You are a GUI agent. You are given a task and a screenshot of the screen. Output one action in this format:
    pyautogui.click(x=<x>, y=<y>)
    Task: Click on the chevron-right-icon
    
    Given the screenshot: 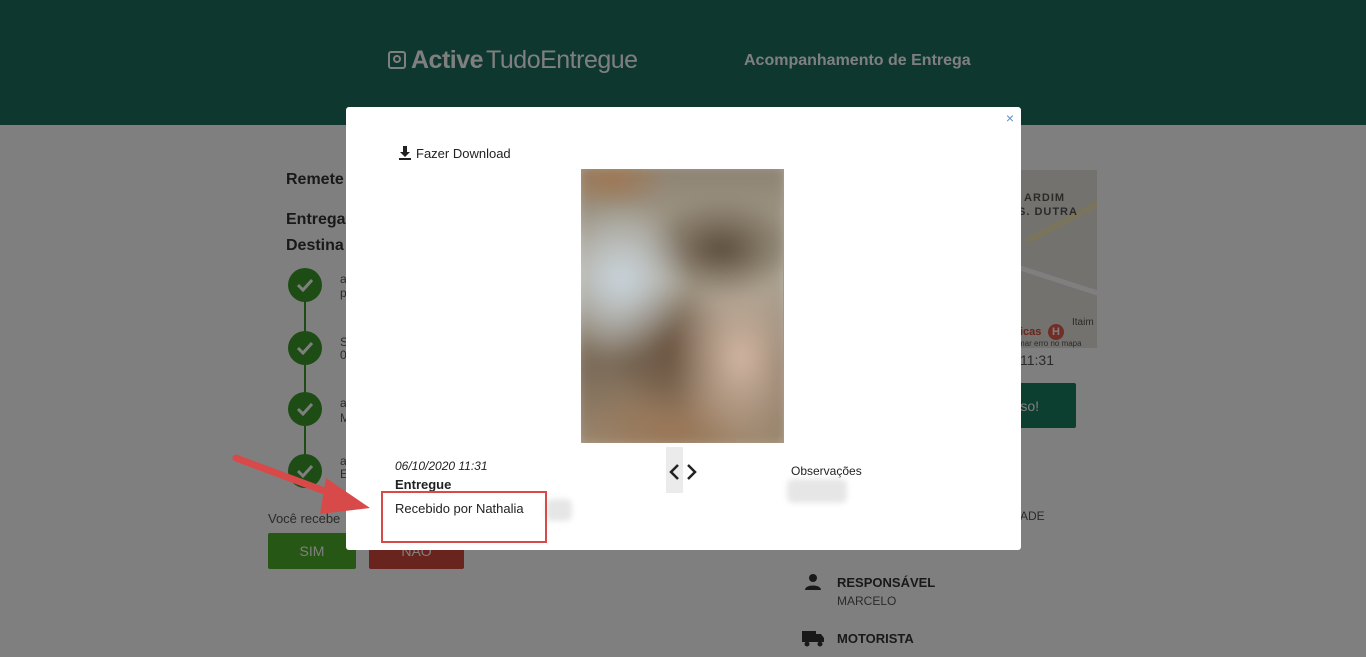 What is the action you would take?
    pyautogui.click(x=691, y=472)
    